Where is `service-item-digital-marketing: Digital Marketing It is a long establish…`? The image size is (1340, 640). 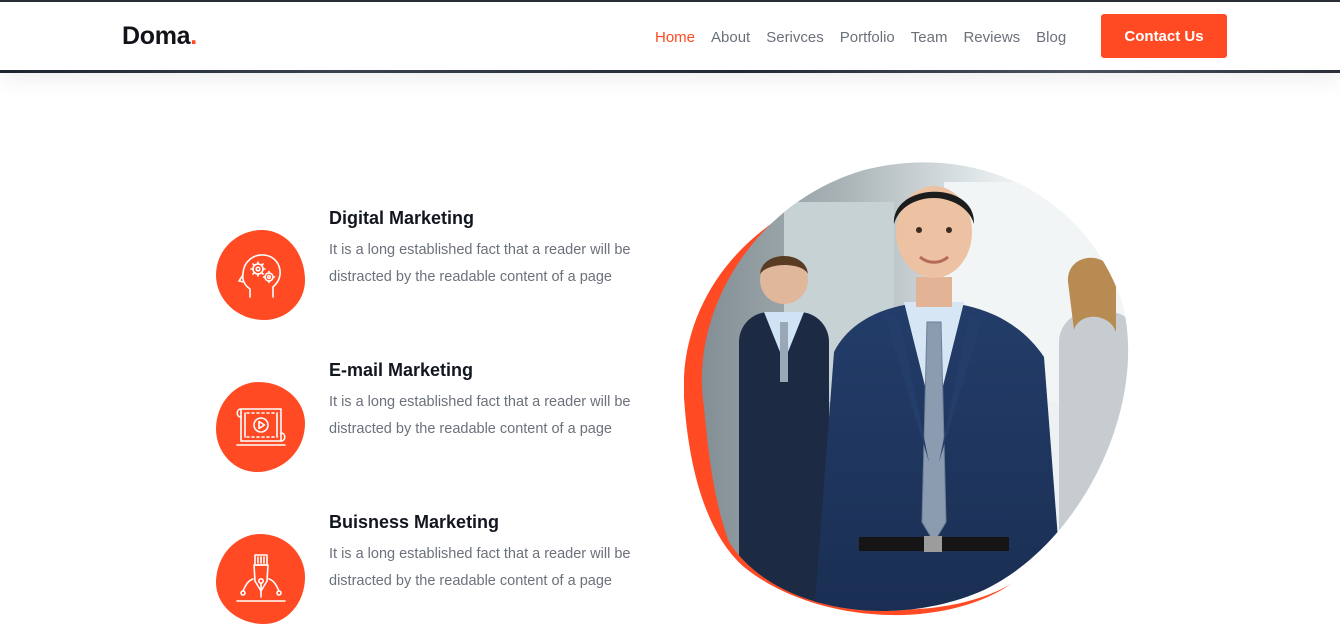 service-item-digital-marketing: Digital Marketing It is a long establish… is located at coordinates (431, 272).